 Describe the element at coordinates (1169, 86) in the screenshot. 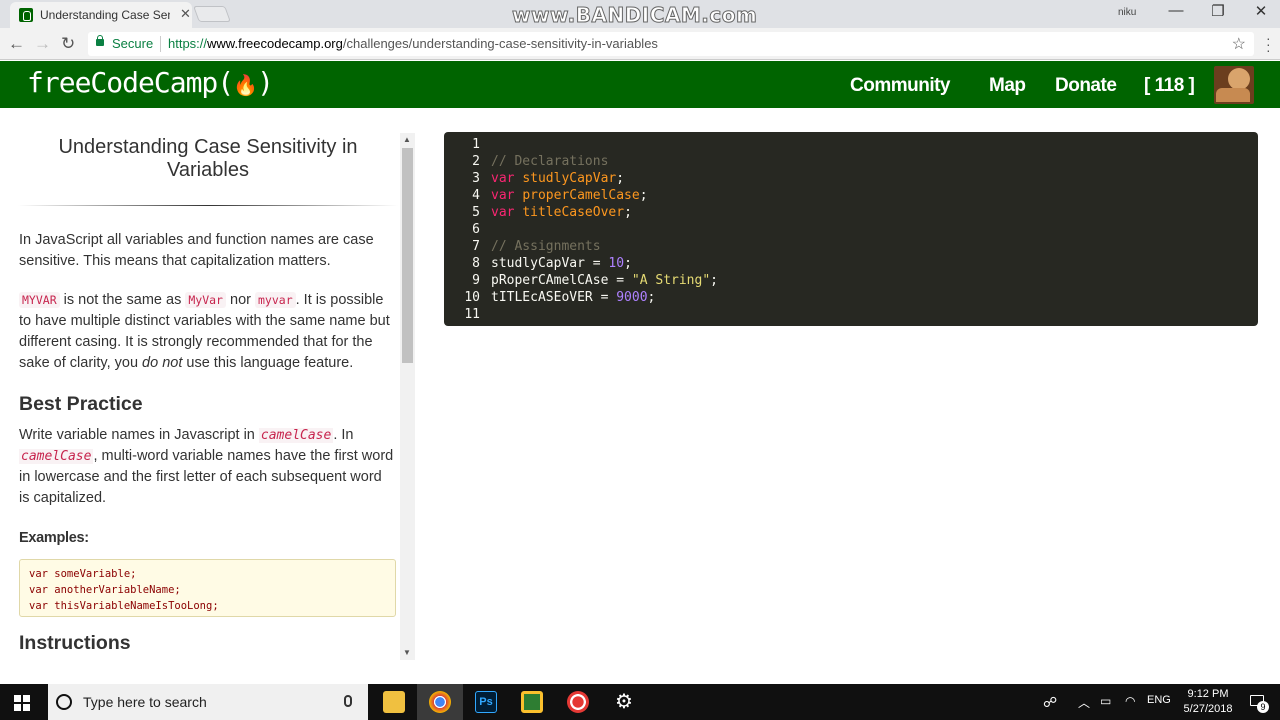

I see `points-counter: [ 118 ]` at that location.